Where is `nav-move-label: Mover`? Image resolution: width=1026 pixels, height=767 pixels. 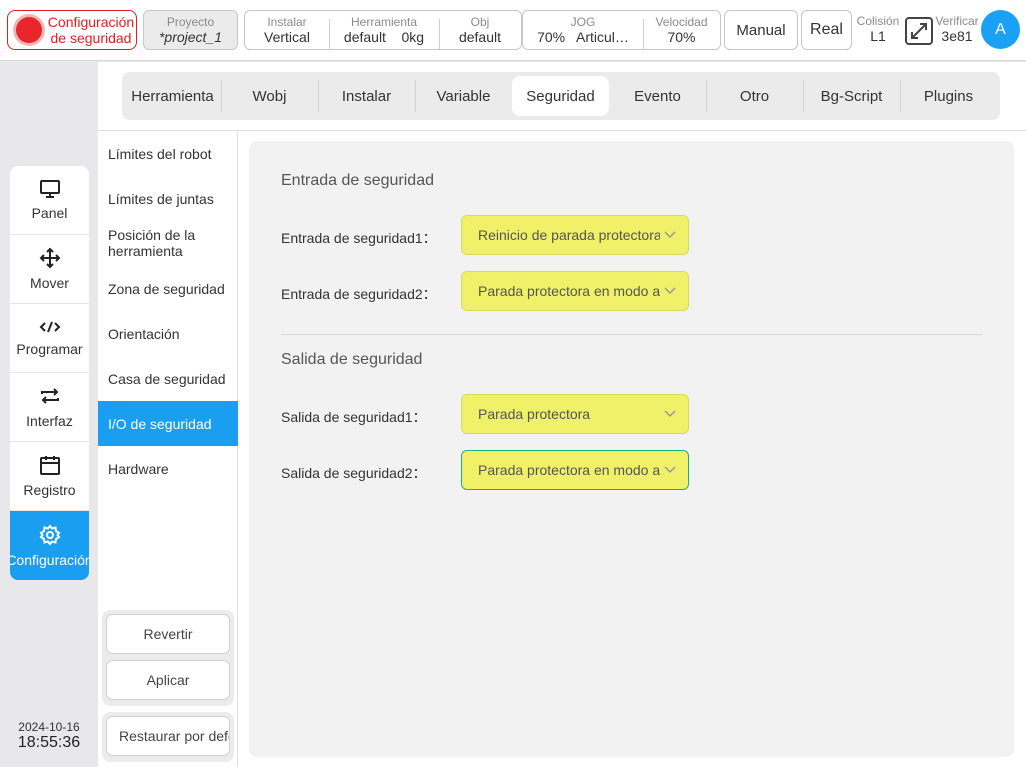 nav-move-label: Mover is located at coordinates (49, 283).